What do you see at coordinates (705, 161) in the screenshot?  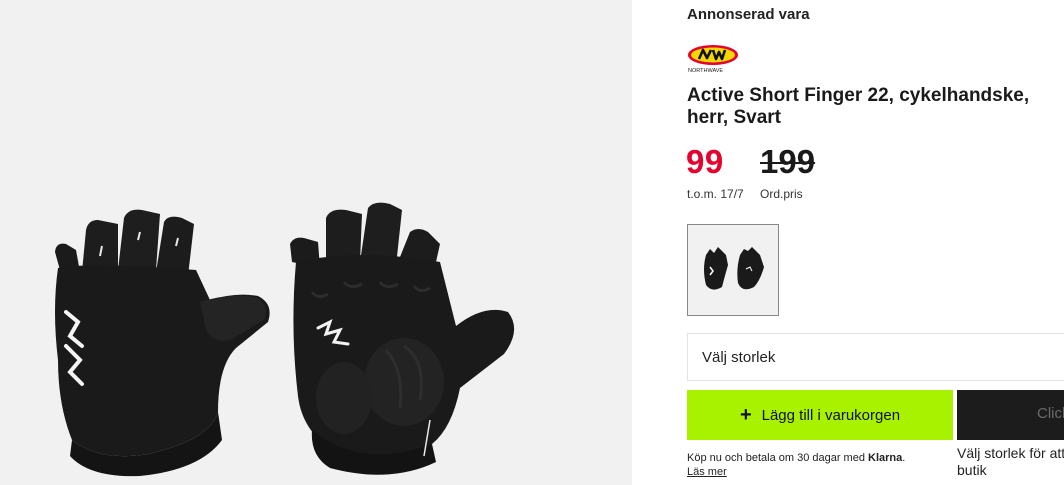 I see `sale-price: 99` at bounding box center [705, 161].